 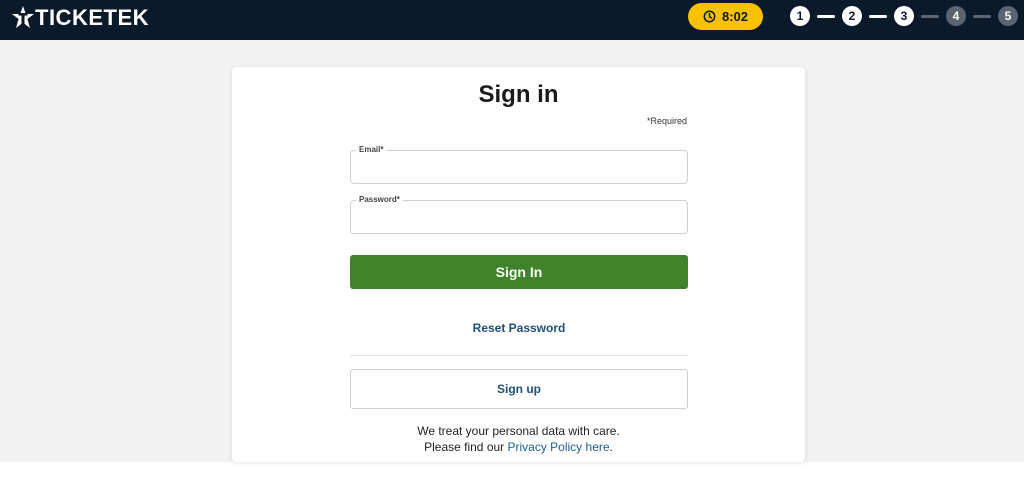 I want to click on clock-icon, so click(x=709, y=16).